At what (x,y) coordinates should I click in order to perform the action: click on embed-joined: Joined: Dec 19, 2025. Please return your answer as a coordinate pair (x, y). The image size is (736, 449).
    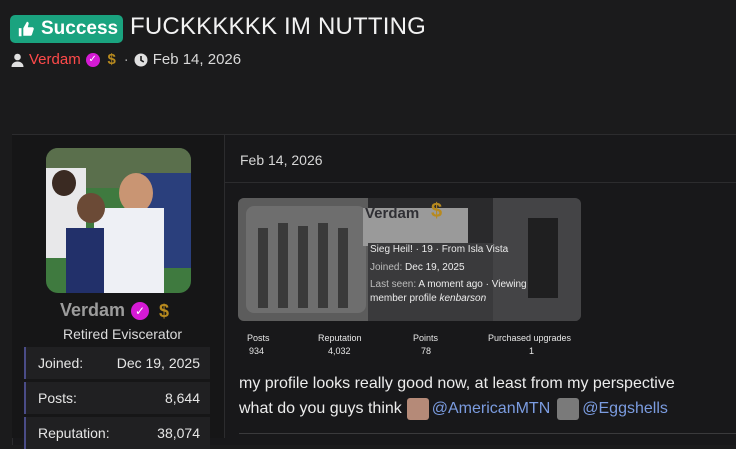
    Looking at the image, I should click on (417, 267).